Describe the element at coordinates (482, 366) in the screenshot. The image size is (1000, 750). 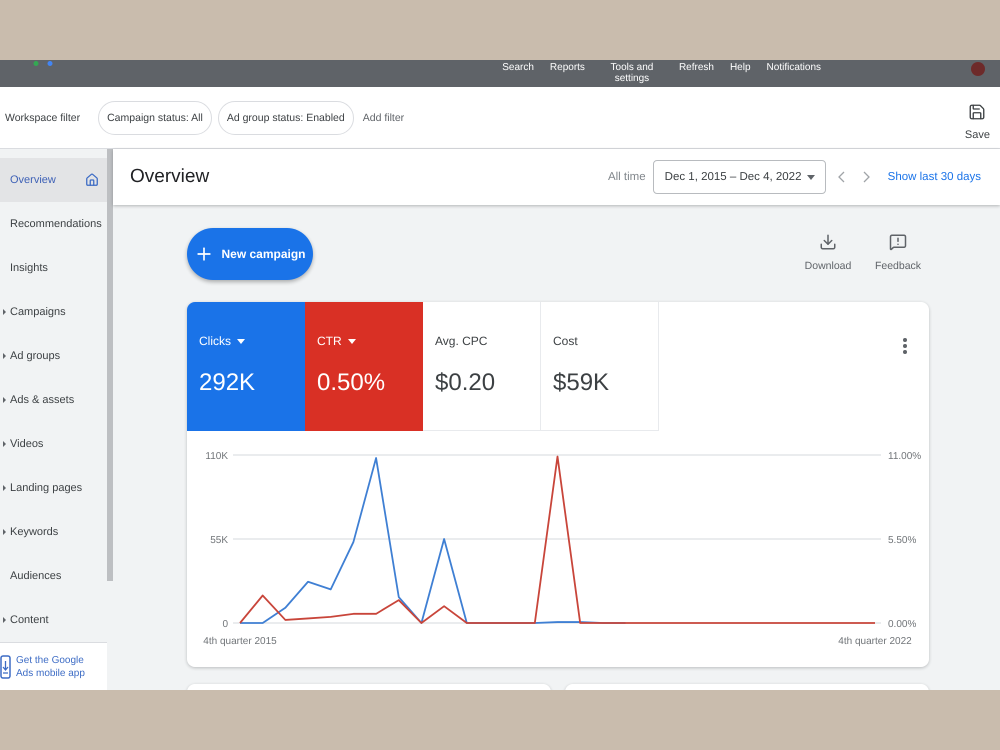
I see `metric-tile: Avg. CPC $0.20` at that location.